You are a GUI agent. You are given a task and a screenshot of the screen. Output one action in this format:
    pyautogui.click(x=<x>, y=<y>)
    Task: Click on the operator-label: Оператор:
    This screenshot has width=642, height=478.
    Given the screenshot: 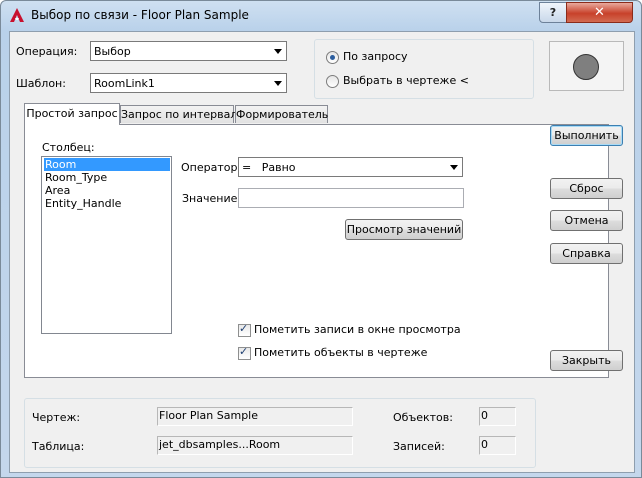 What is the action you would take?
    pyautogui.click(x=211, y=167)
    